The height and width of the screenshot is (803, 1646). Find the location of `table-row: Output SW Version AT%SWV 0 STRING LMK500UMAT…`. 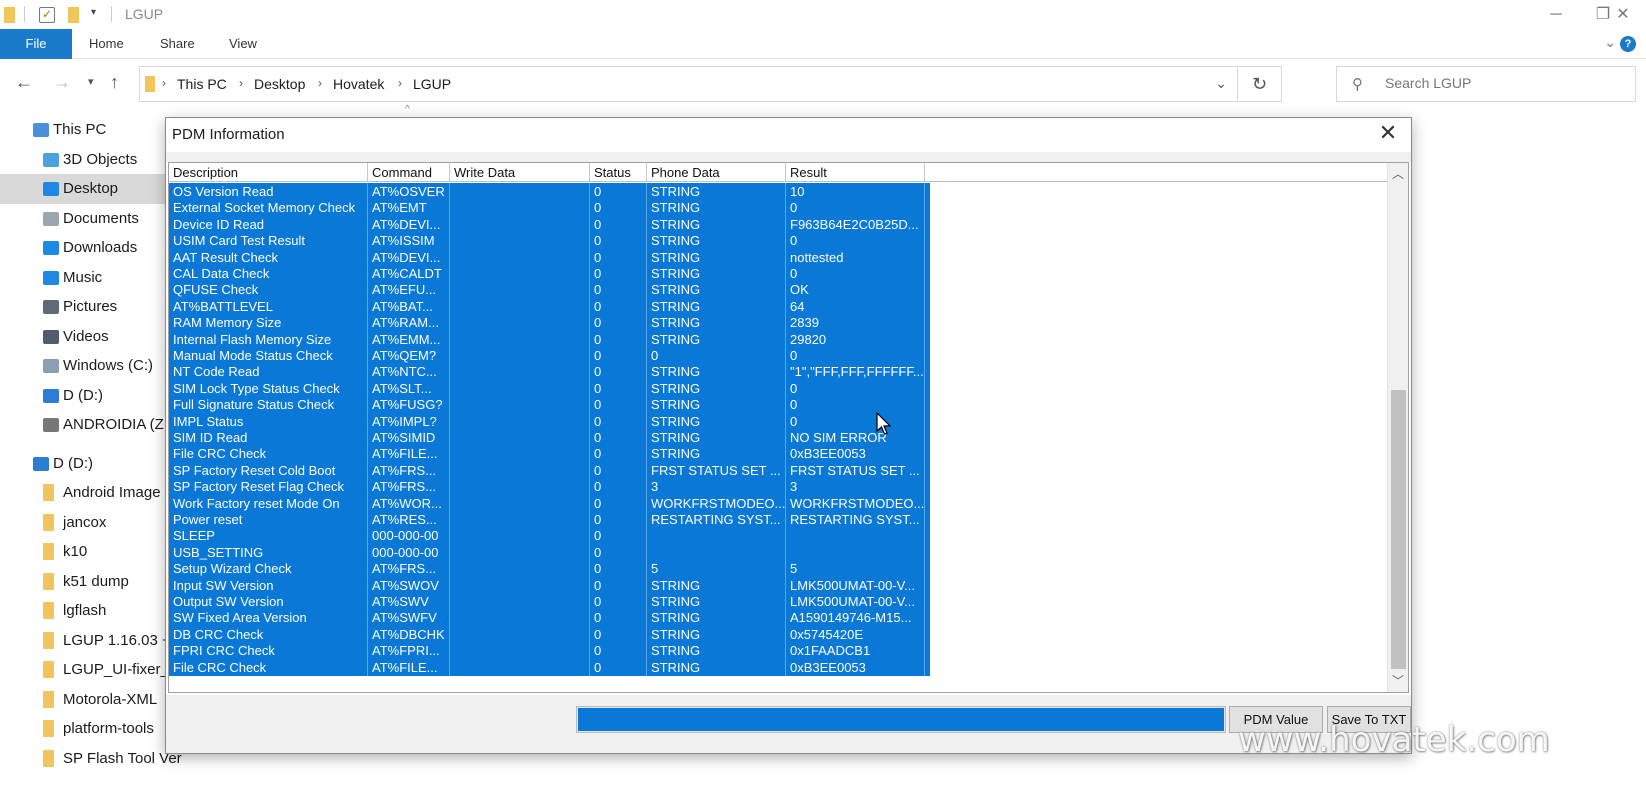

table-row: Output SW Version AT%SWV 0 STRING LMK500UMAT… is located at coordinates (549, 601).